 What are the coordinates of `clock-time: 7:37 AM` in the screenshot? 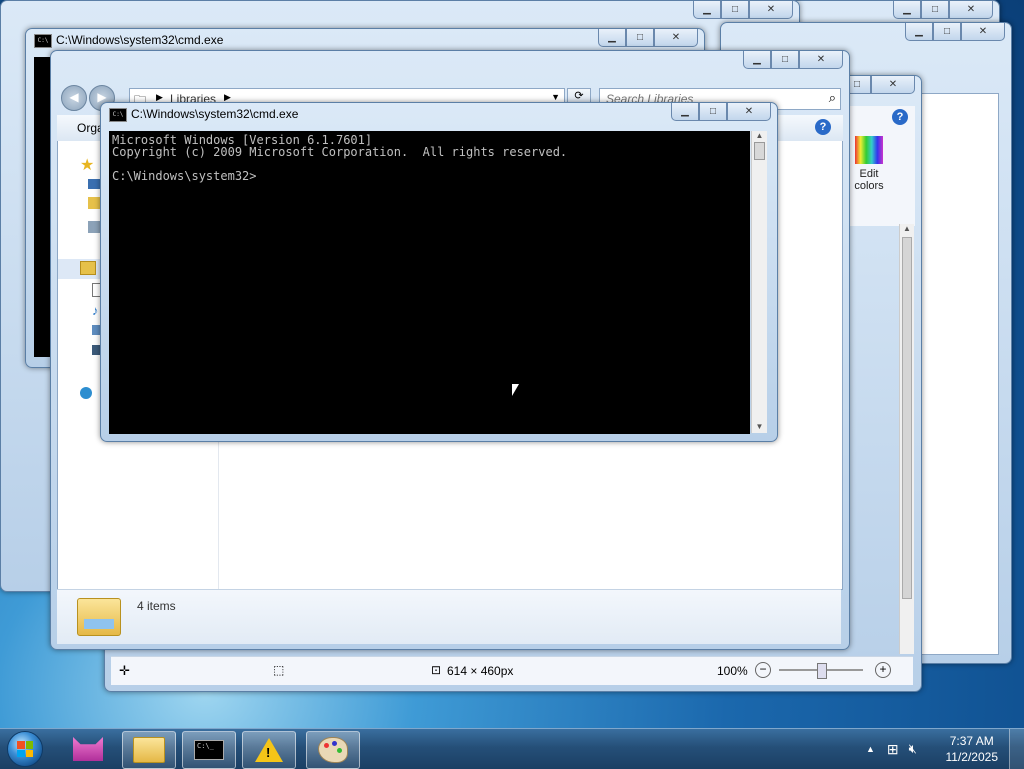 It's located at (971, 741).